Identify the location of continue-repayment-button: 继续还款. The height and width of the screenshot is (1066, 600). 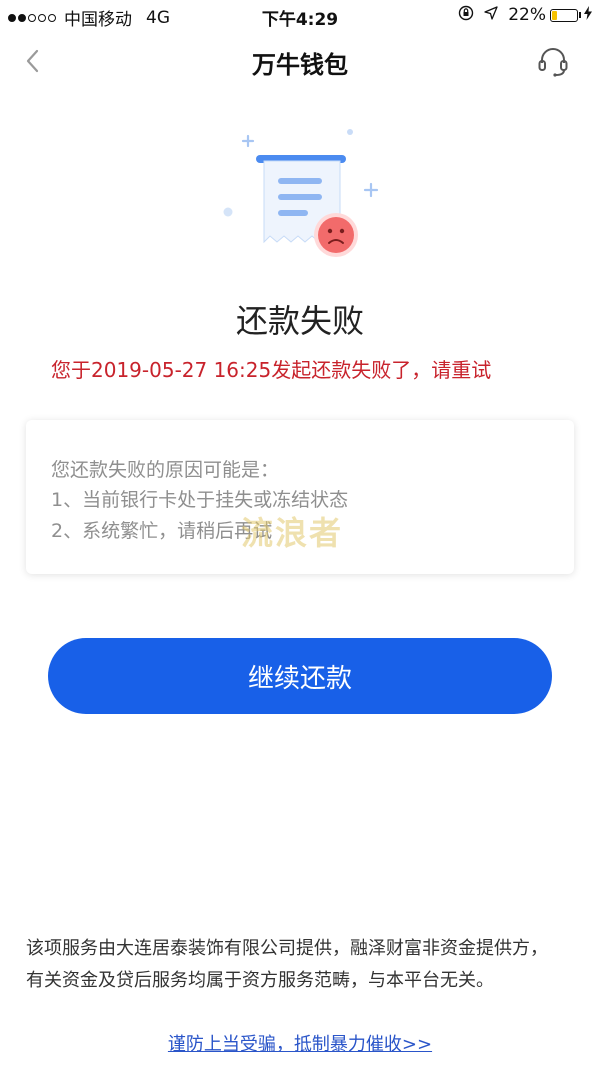
(300, 676).